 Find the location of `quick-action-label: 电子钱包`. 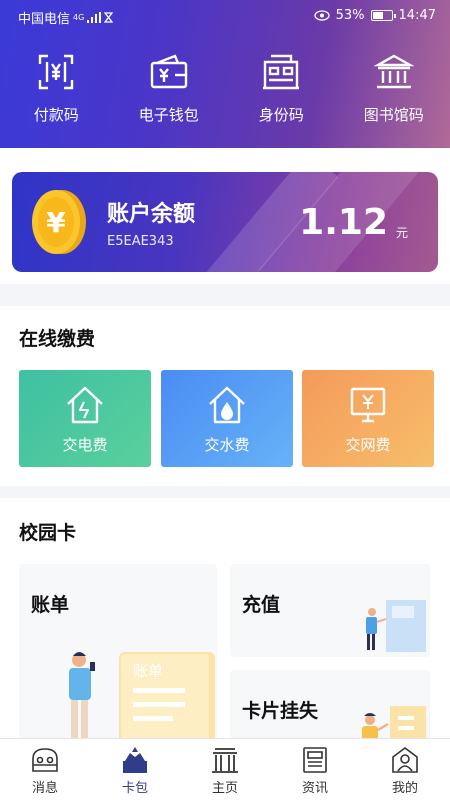

quick-action-label: 电子钱包 is located at coordinates (168, 115).